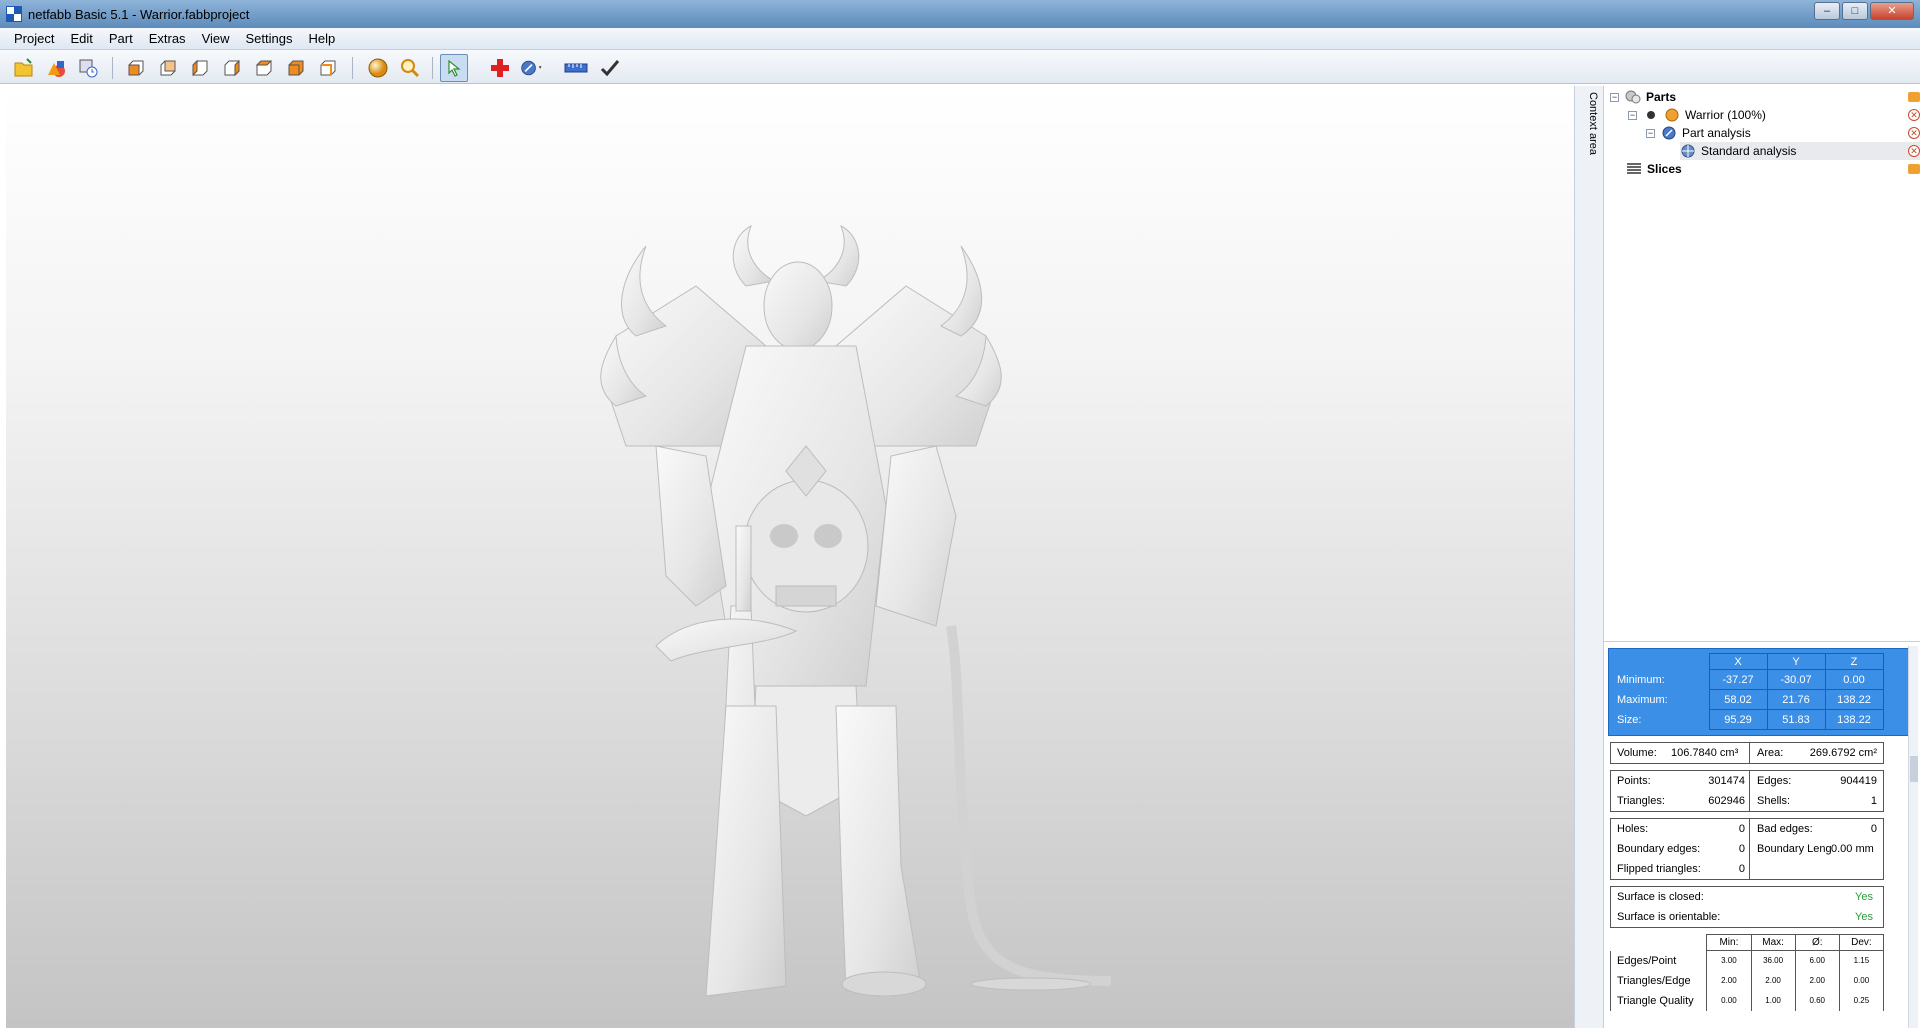 The height and width of the screenshot is (1028, 1920). I want to click on row-label: Edges/Point, so click(1658, 960).